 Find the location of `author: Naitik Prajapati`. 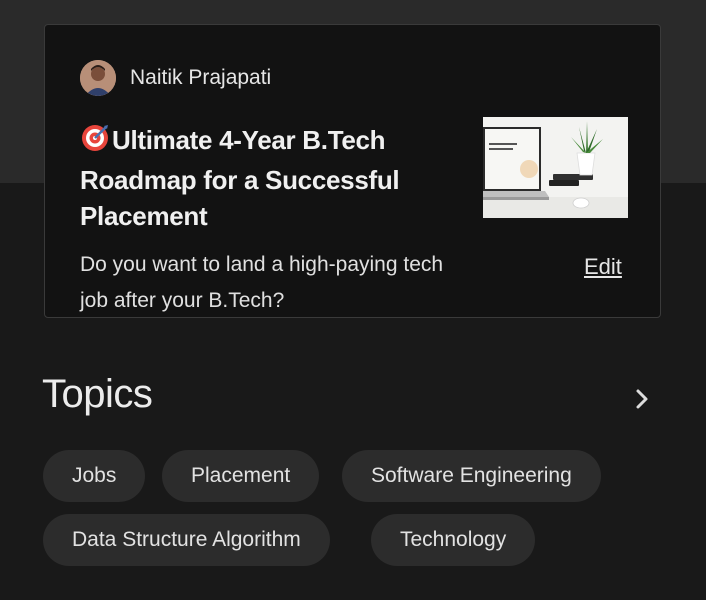

author: Naitik Prajapati is located at coordinates (175, 78).